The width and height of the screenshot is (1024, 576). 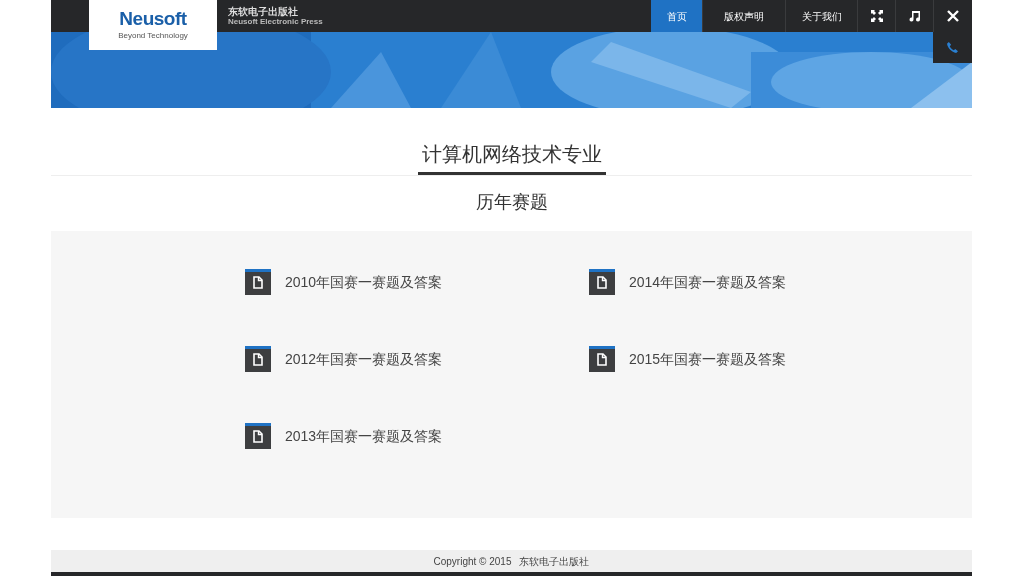 I want to click on logo-card: Neusoft Beyond Technology, so click(x=153, y=25).